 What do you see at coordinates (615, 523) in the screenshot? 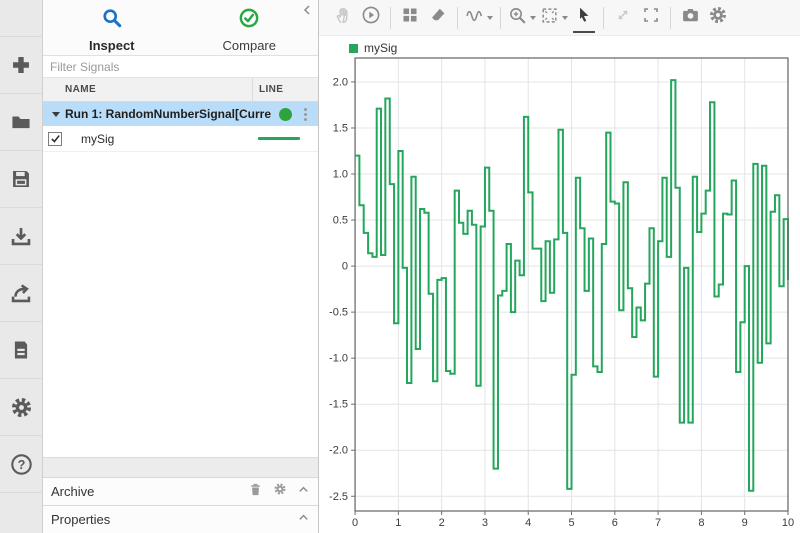
I see `x-tick-label: 6` at bounding box center [615, 523].